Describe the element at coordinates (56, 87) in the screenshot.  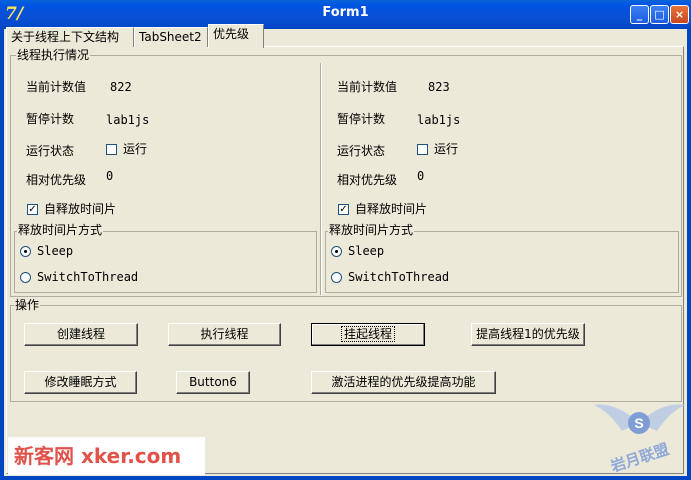
I see `left-count-label: 当前计数值` at that location.